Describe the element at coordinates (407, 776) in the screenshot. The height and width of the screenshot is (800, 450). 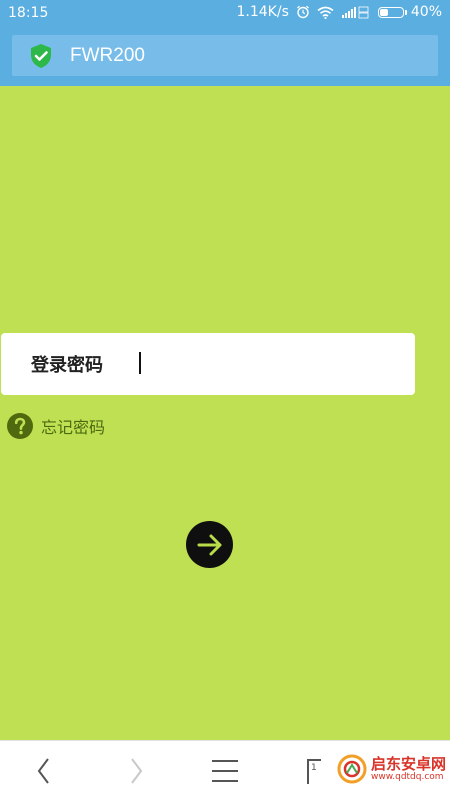
I see `watermark-url: www.qdtdq.com` at that location.